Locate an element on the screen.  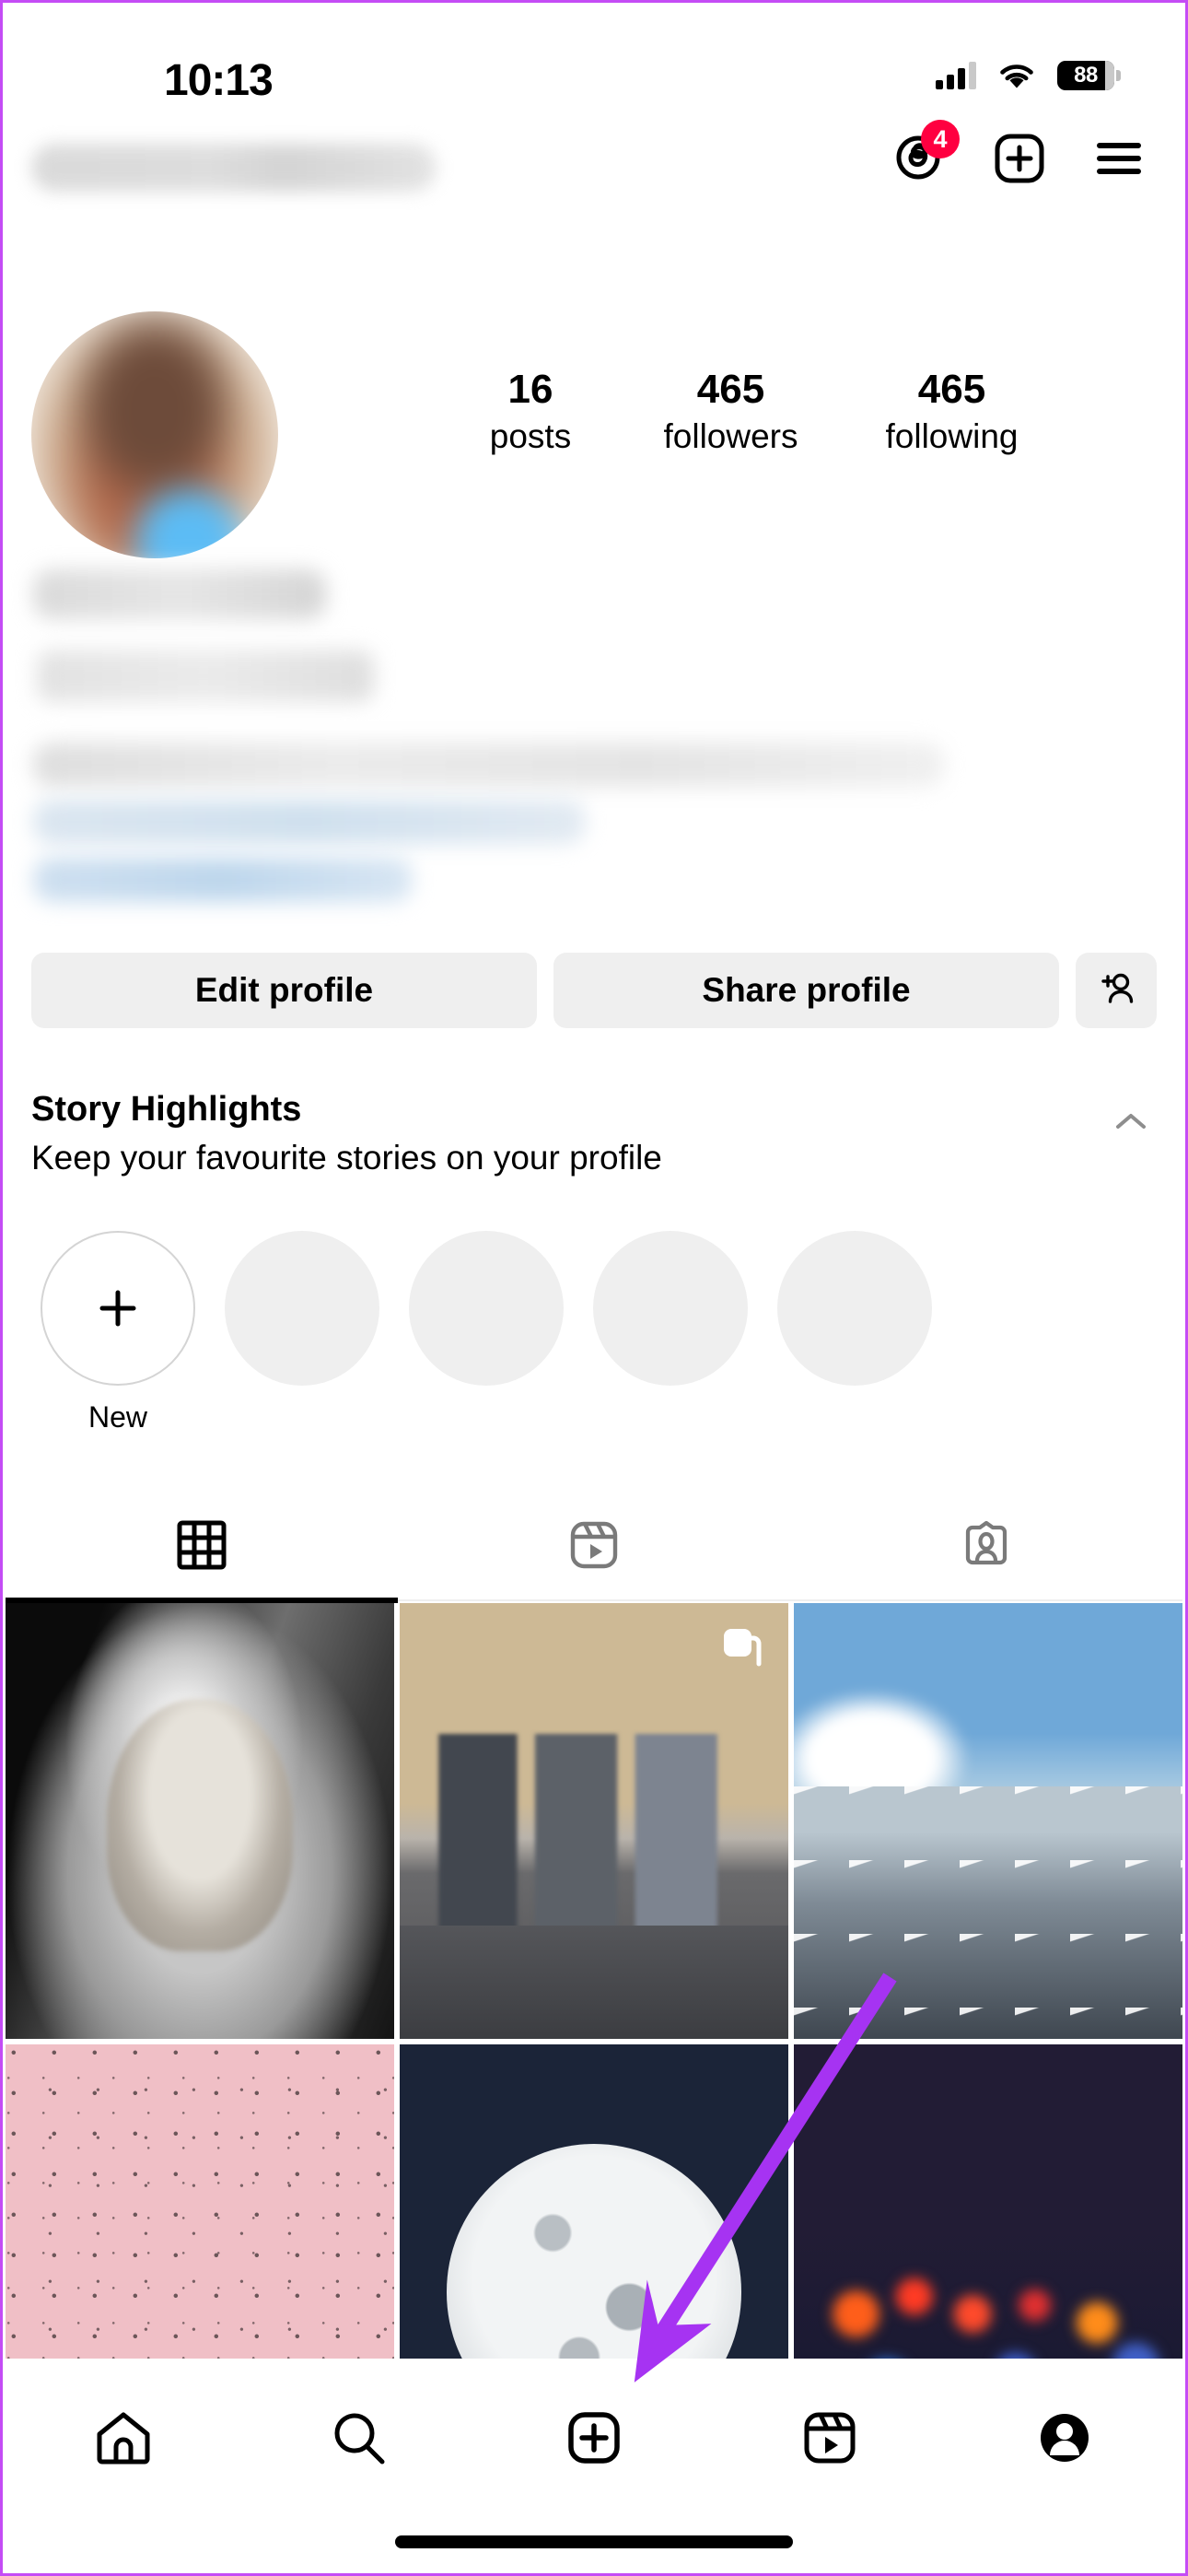
profile-category-redacted is located at coordinates (205, 676).